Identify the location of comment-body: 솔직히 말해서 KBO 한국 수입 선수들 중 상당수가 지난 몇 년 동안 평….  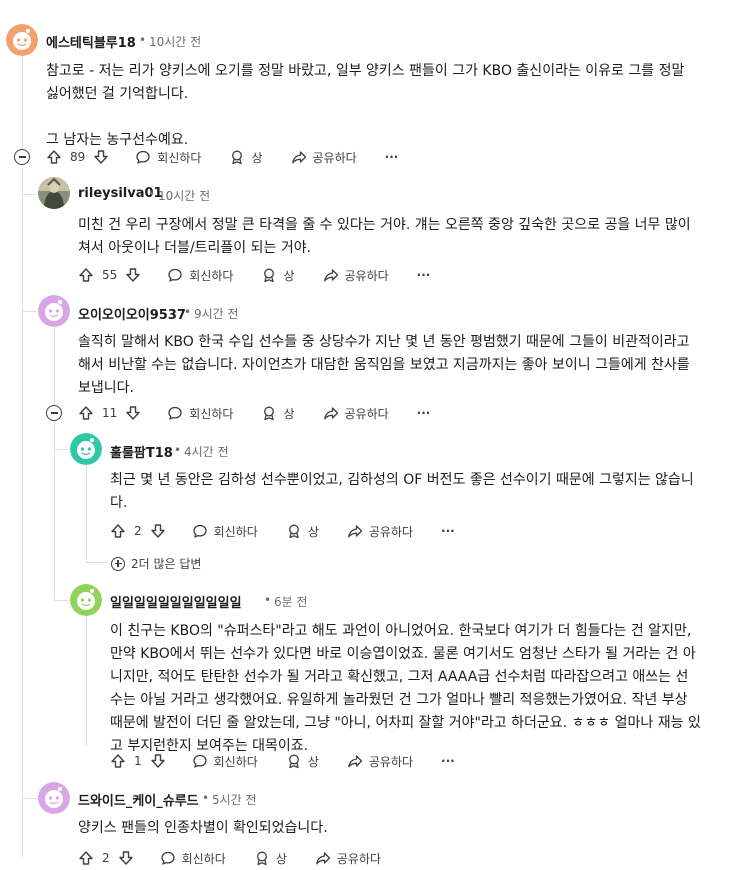
(410, 365).